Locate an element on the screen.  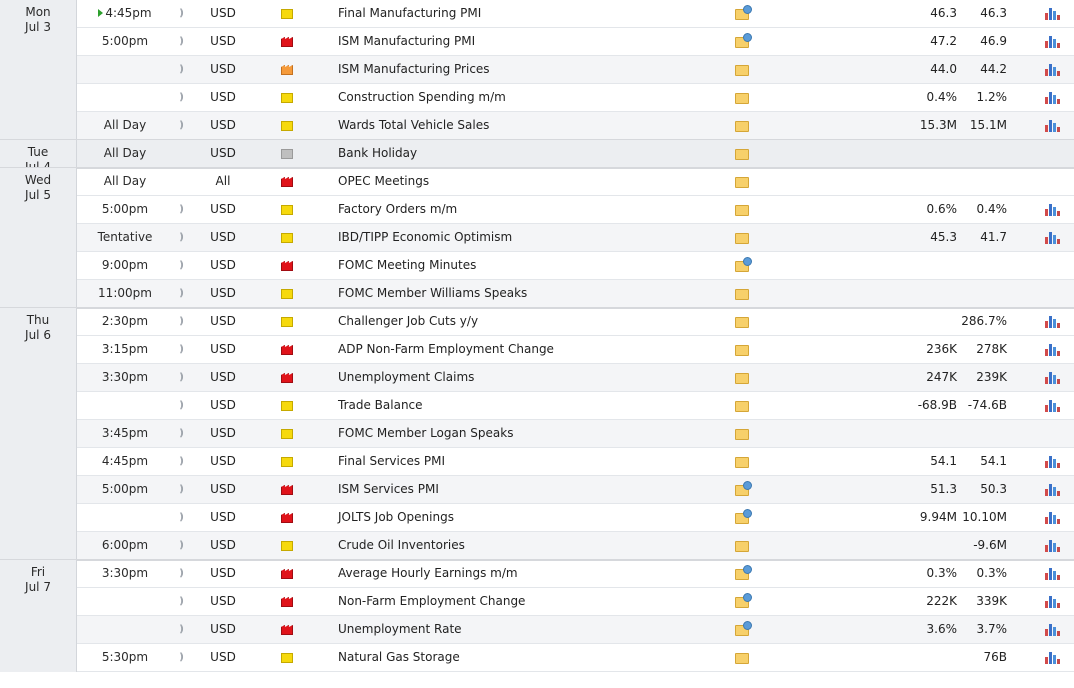
event-title: Final Manufacturing PMI is located at coordinates (528, 13).